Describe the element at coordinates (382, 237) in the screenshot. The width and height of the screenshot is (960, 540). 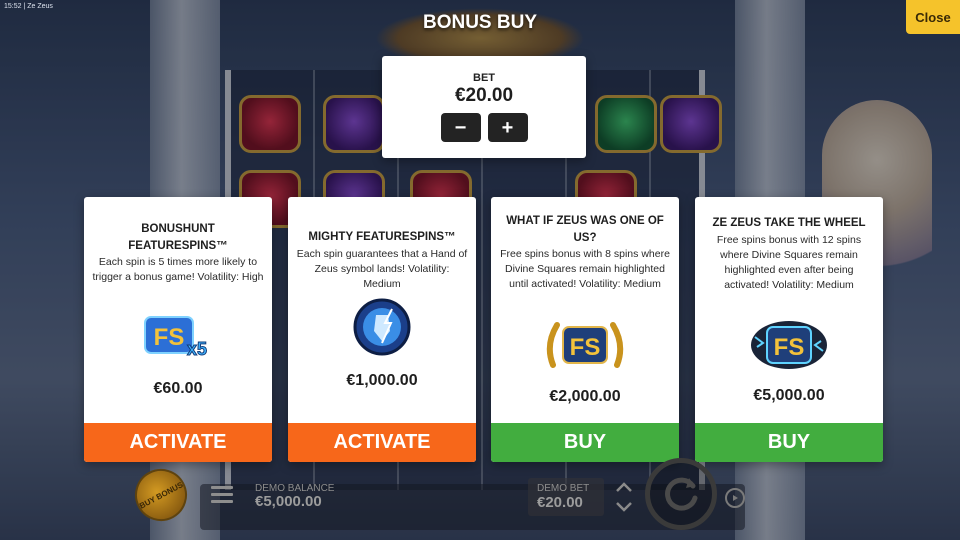
I see `card-title: MIGHTY FEATURESPINS™` at that location.